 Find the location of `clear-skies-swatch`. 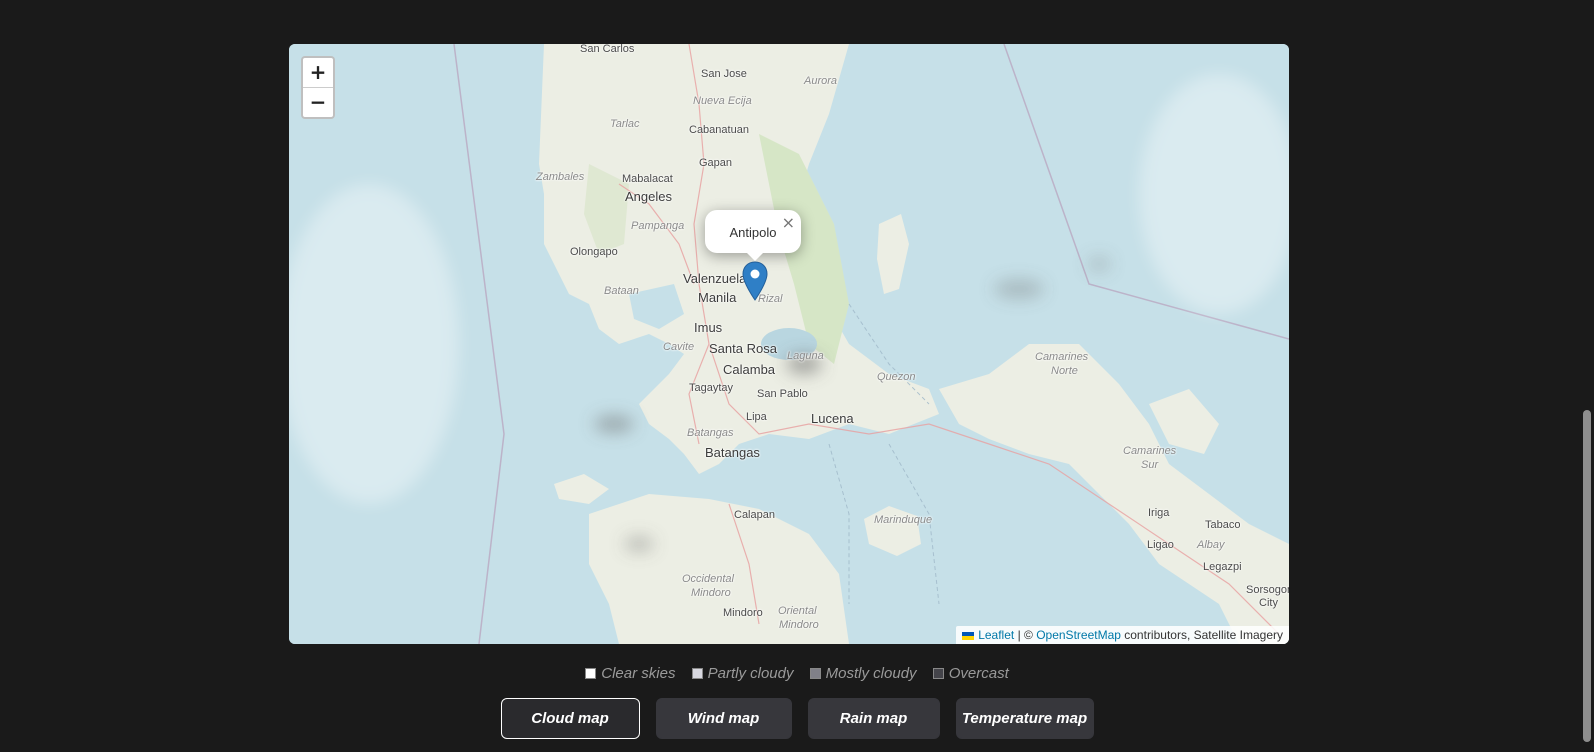

clear-skies-swatch is located at coordinates (591, 673).